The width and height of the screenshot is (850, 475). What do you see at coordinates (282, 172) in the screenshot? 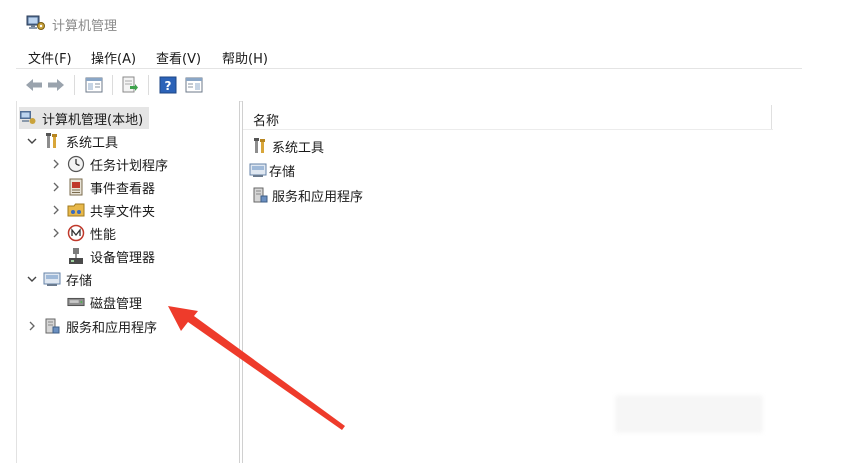
I see `list-item-label: 存储` at bounding box center [282, 172].